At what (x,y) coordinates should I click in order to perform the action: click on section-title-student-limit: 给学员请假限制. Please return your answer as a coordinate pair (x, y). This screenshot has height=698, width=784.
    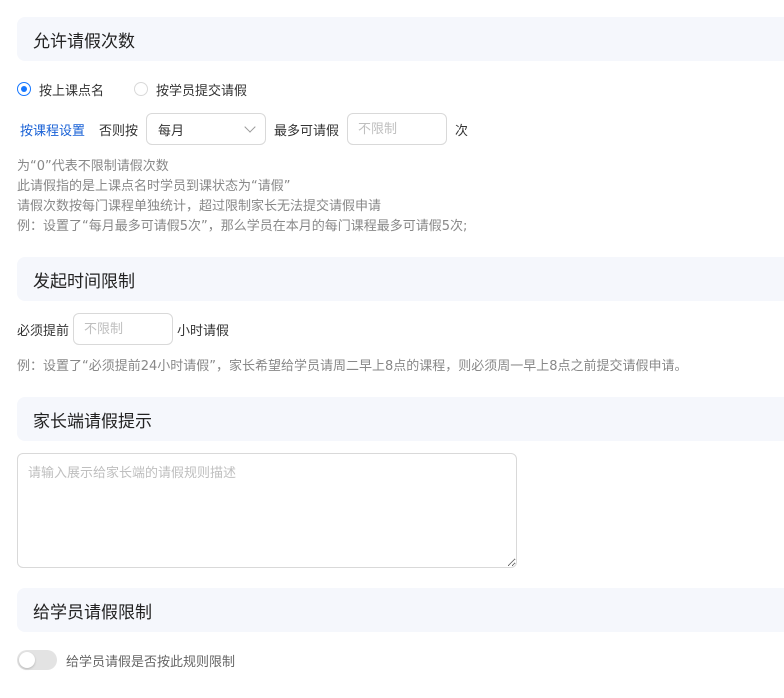
    Looking at the image, I should click on (400, 610).